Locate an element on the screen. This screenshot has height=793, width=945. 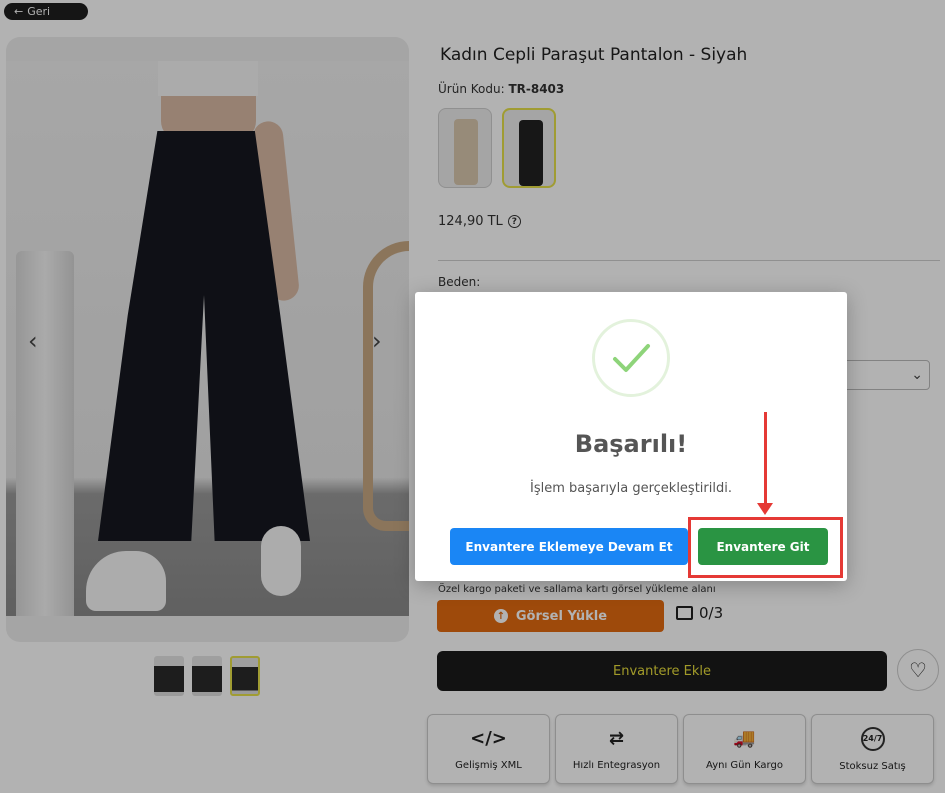
continue-adding-button: Envantere Eklemeye Devam Et is located at coordinates (569, 546).